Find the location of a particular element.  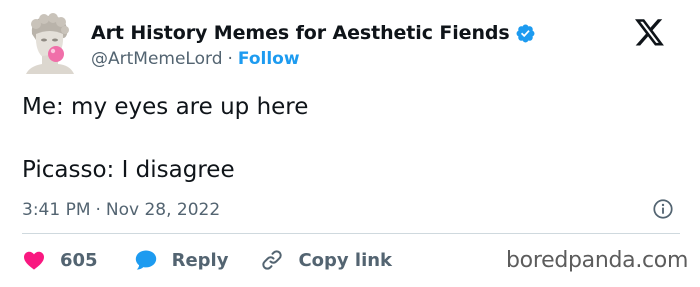

author-name-row: Art History Memes for Aesthetic Fiends is located at coordinates (313, 33).